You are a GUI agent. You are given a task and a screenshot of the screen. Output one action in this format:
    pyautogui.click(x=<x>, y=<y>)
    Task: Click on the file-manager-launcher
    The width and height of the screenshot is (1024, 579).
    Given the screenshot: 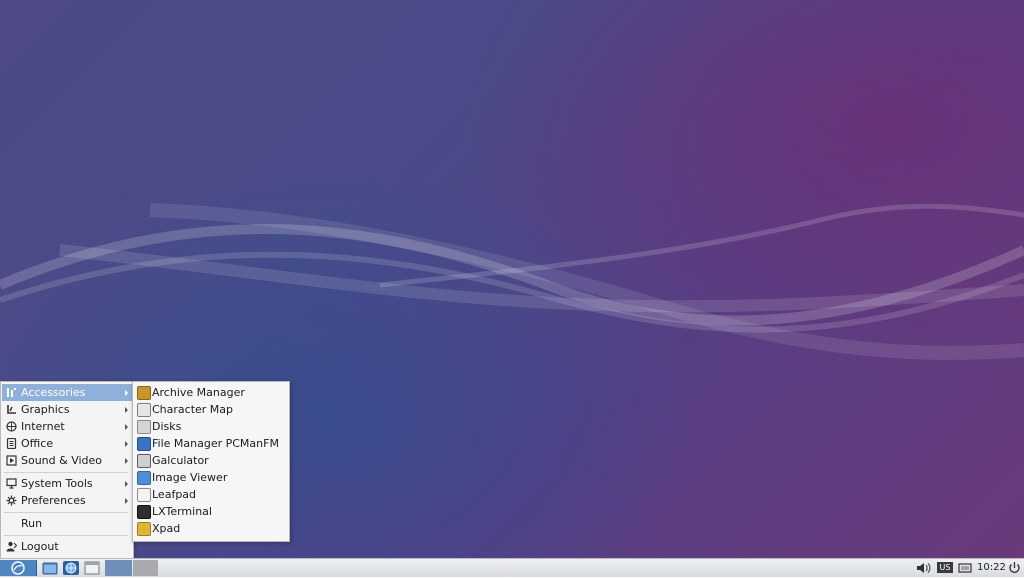 What is the action you would take?
    pyautogui.click(x=50, y=568)
    